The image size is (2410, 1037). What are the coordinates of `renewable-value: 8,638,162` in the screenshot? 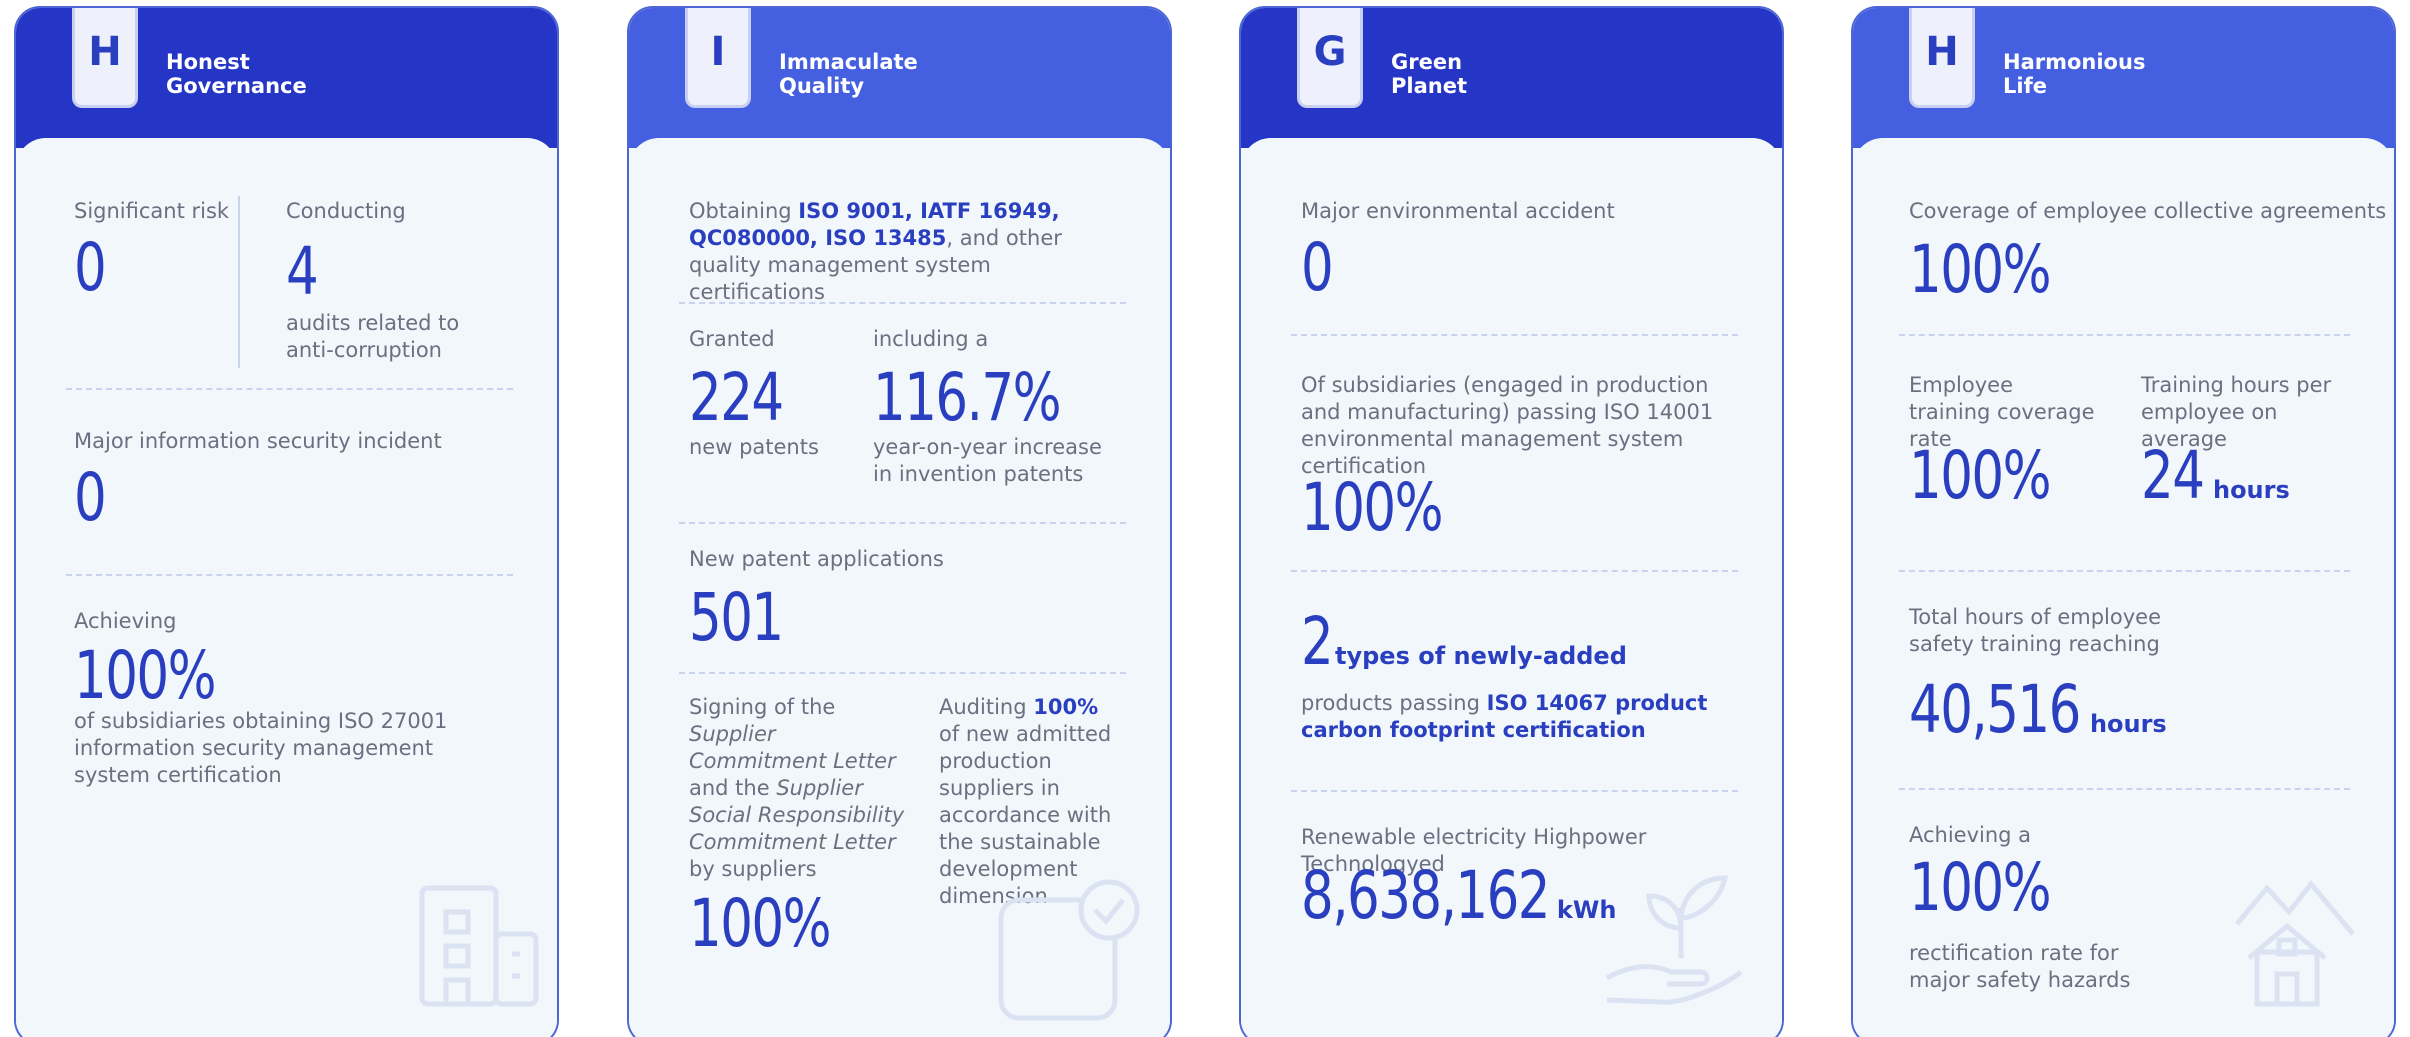 It's located at (1426, 895).